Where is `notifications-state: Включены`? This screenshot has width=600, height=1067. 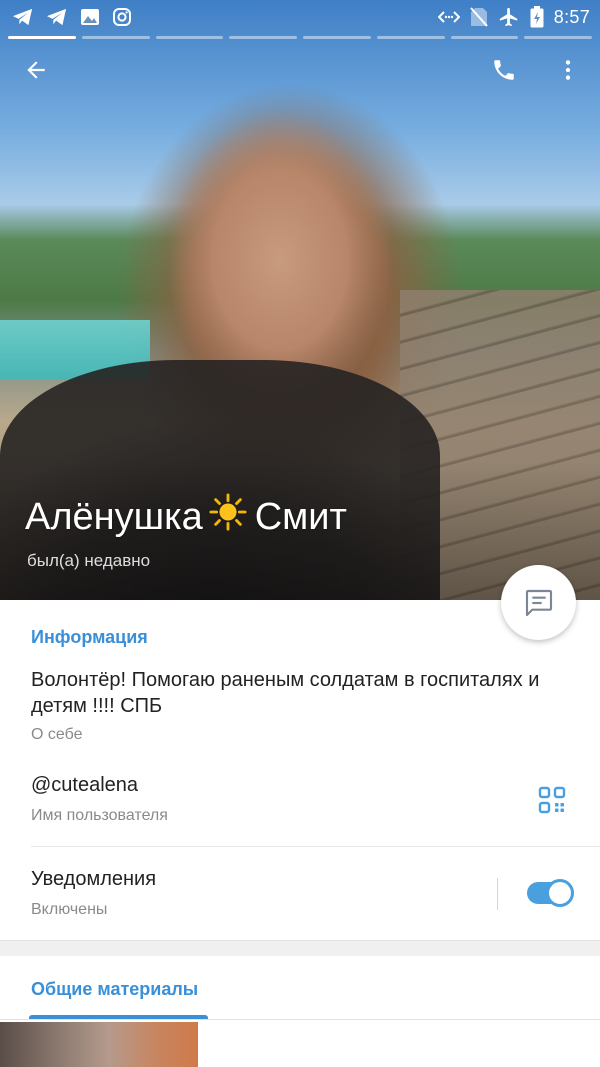
notifications-state: Включены is located at coordinates (69, 909).